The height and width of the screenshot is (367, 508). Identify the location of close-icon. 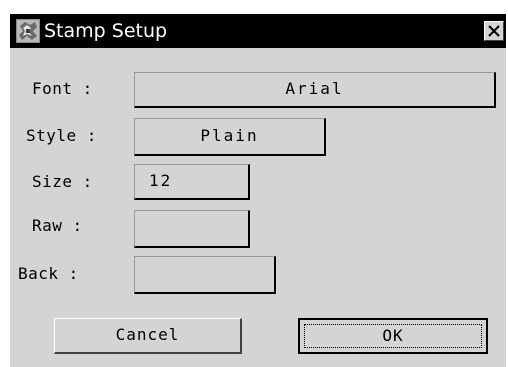
(494, 31).